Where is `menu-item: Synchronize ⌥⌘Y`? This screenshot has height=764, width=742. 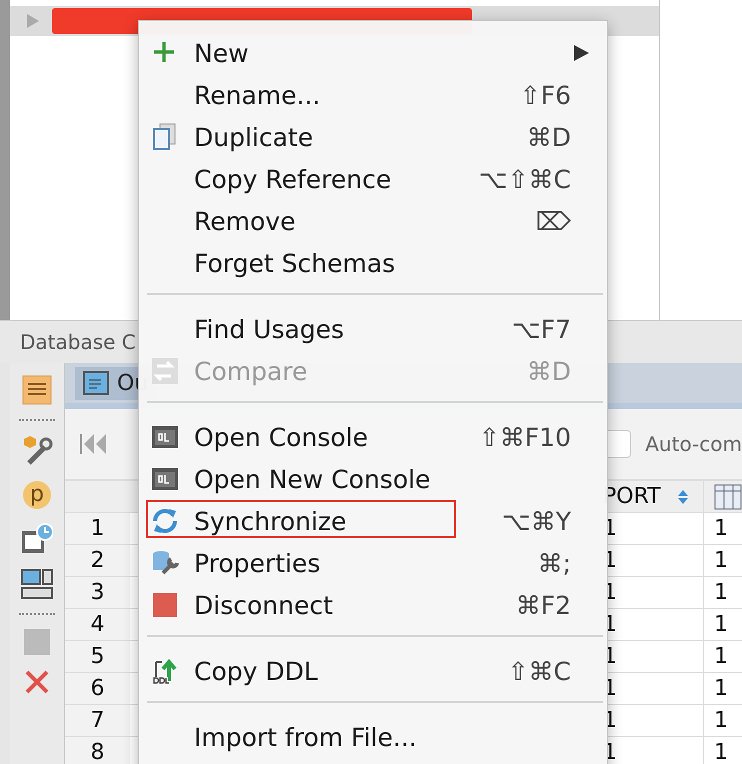 menu-item: Synchronize ⌥⌘Y is located at coordinates (373, 521).